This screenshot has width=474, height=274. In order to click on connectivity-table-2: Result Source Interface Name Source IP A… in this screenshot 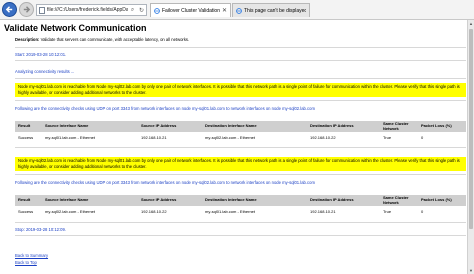, I will do `click(240, 205)`.